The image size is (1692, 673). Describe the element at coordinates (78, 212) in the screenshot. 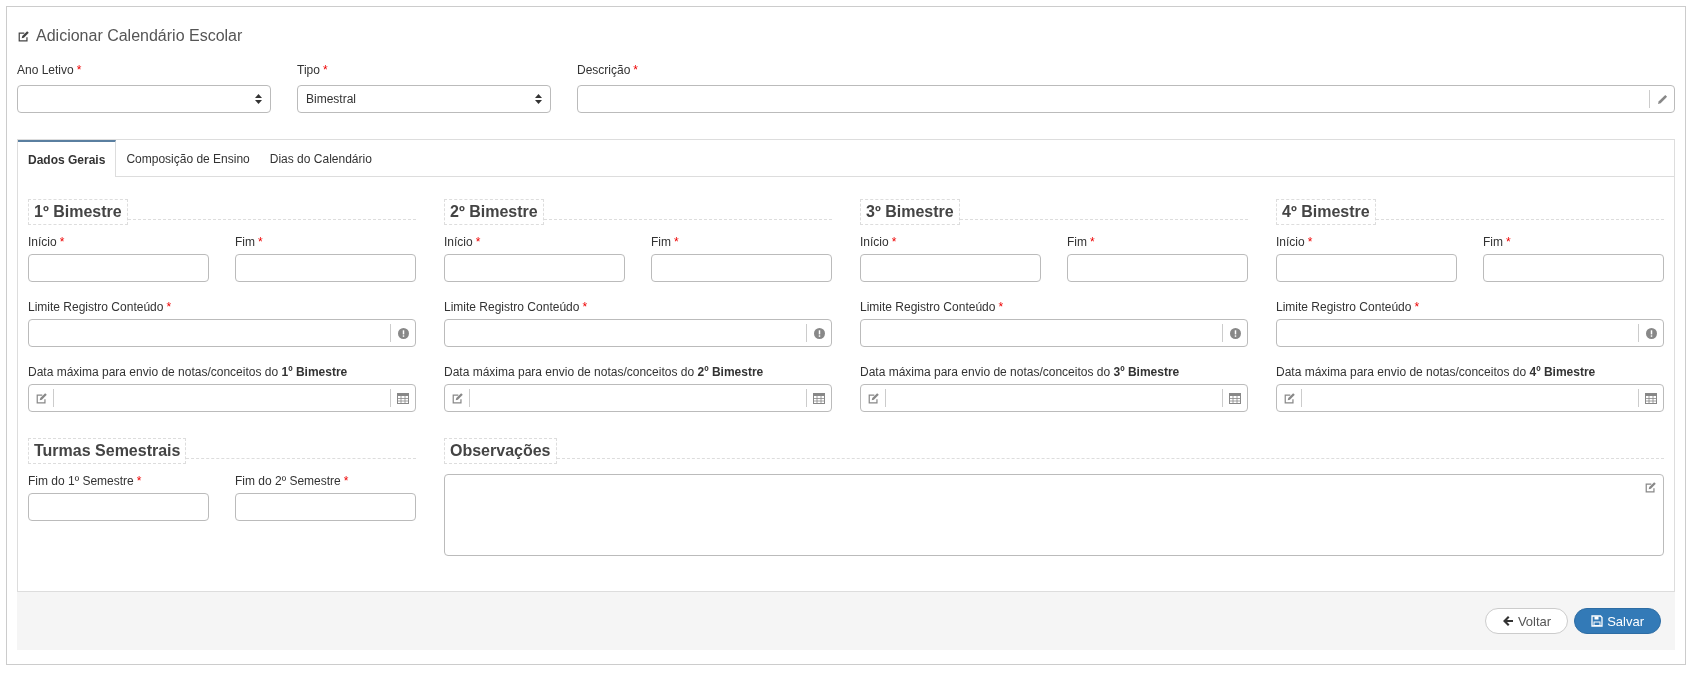

I see `section-heading: 1º Bimestre` at that location.